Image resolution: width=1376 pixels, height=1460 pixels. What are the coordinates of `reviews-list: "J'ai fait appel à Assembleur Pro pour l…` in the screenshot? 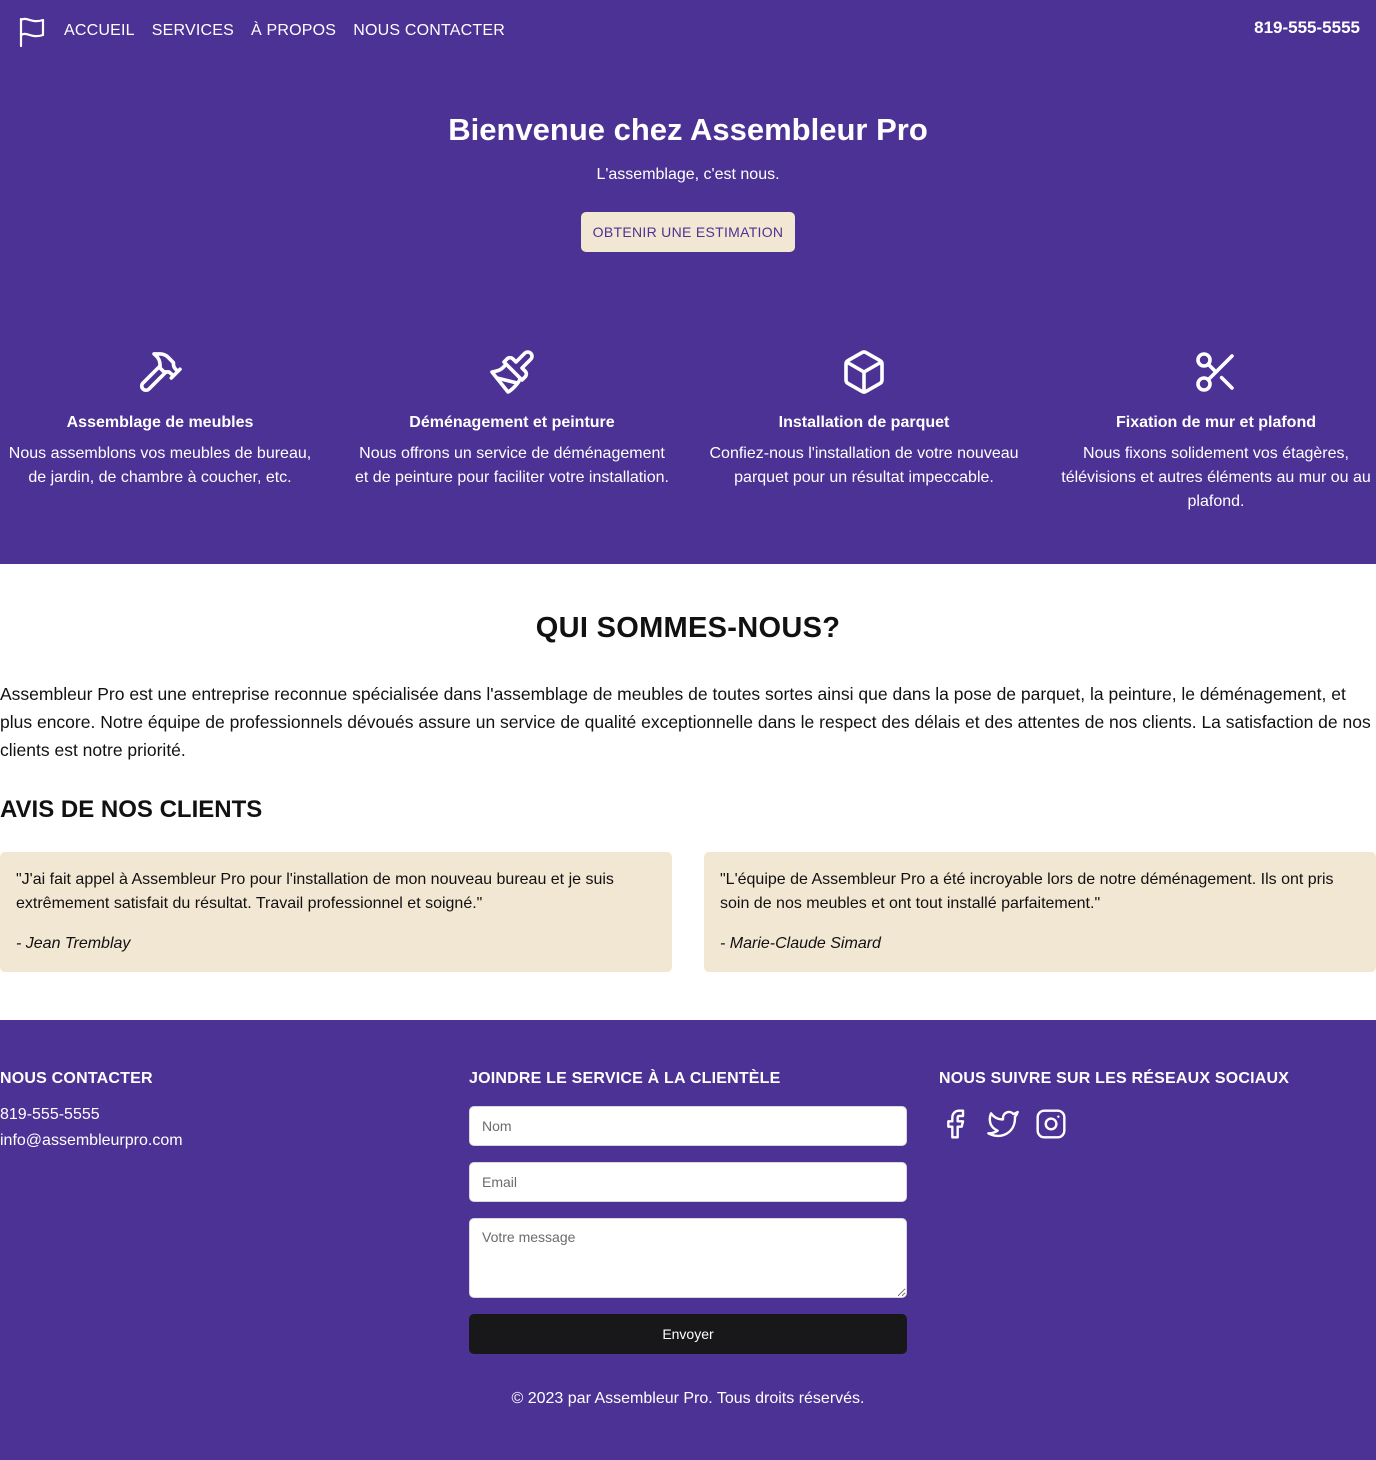 It's located at (688, 912).